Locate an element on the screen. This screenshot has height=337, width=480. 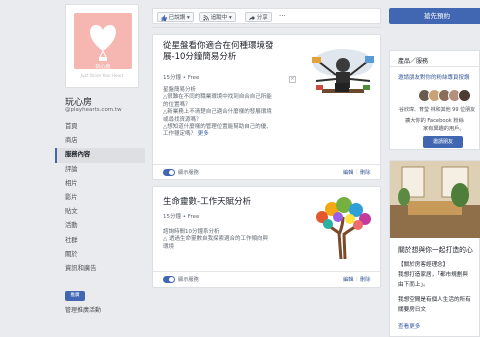
logo-tagline: Just Share Your Heart is located at coordinates (102, 75).